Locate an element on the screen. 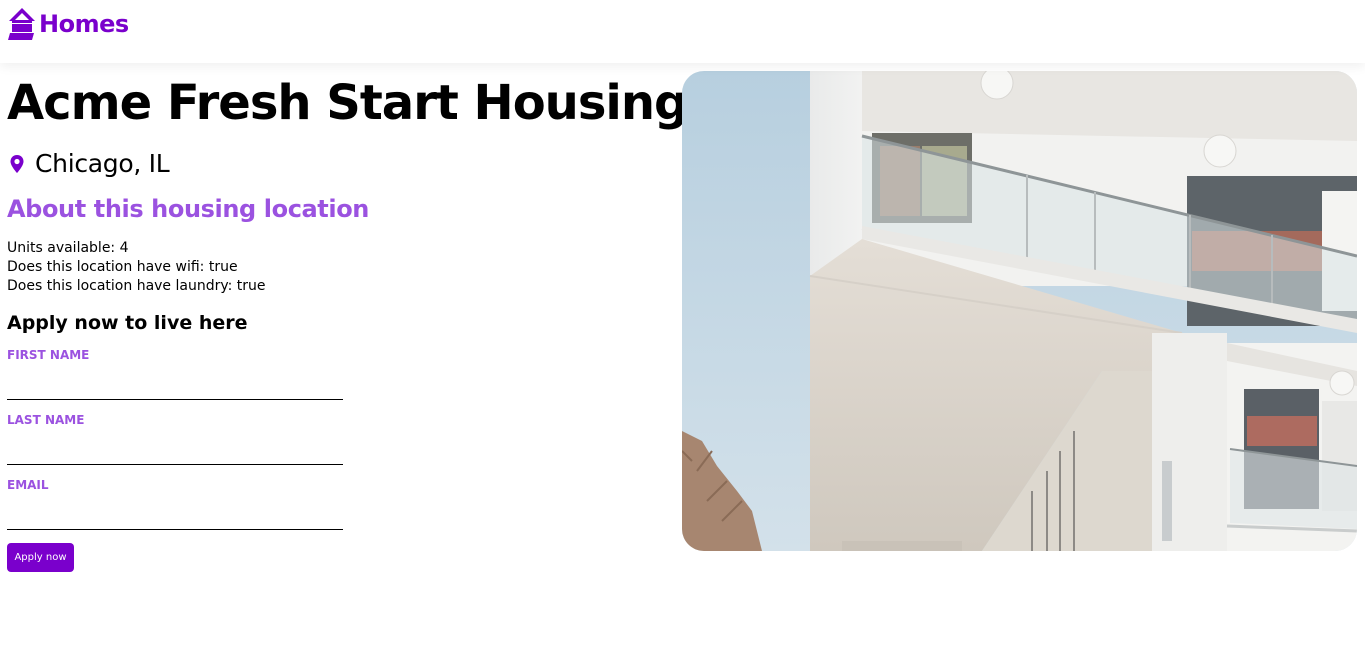 The image size is (1365, 648). house-icon is located at coordinates (21, 24).